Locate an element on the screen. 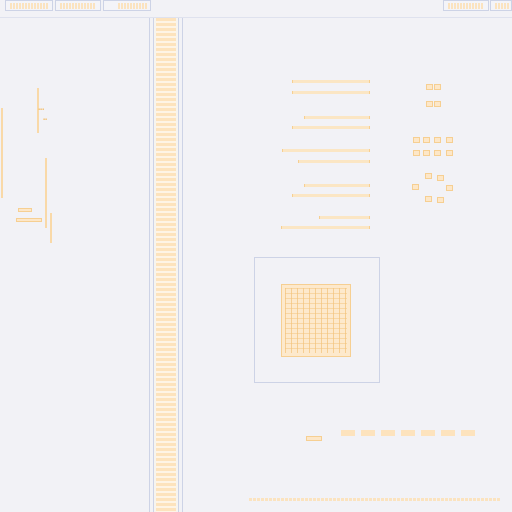 Image resolution: width=512 pixels, height=512 pixels. chip-pattern is located at coordinates (316, 320).